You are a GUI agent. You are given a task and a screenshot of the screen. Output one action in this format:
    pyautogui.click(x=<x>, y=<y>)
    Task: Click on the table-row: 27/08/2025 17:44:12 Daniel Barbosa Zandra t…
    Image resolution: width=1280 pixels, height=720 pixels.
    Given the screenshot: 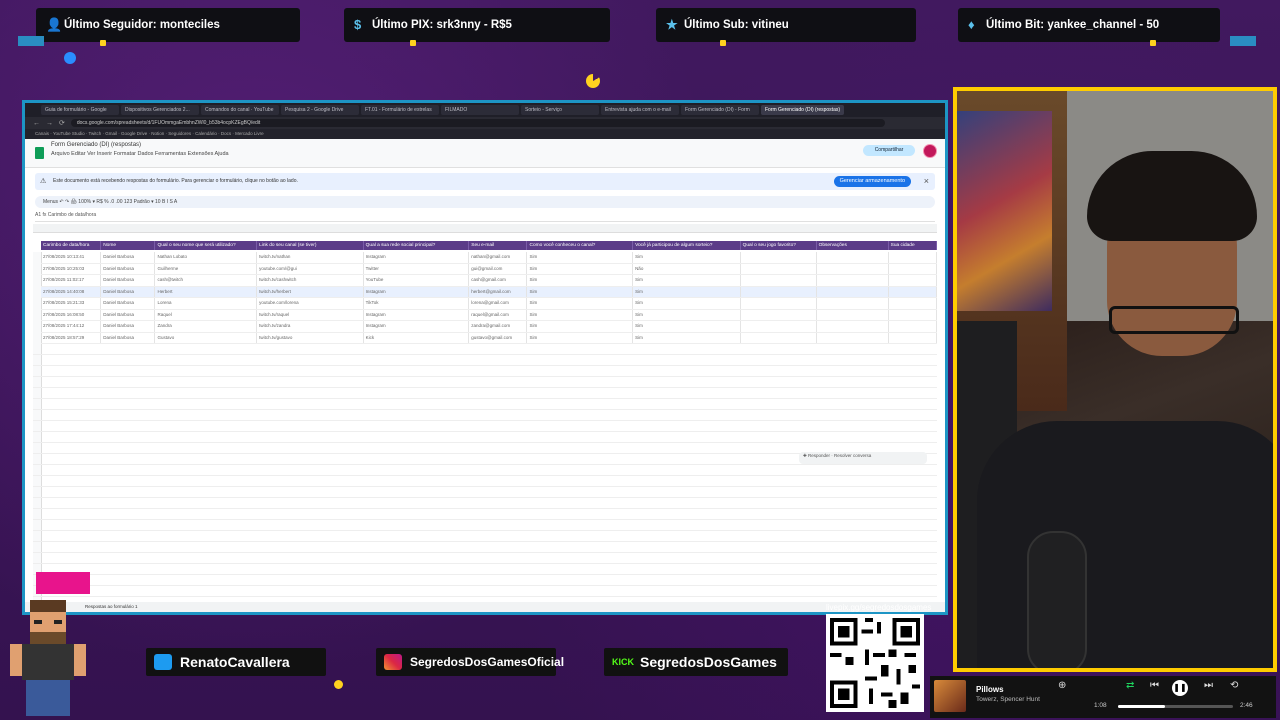 What is the action you would take?
    pyautogui.click(x=489, y=327)
    